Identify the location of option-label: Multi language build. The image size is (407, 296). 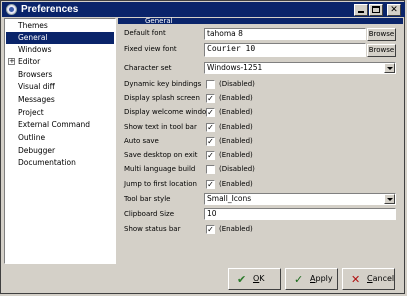
(160, 169).